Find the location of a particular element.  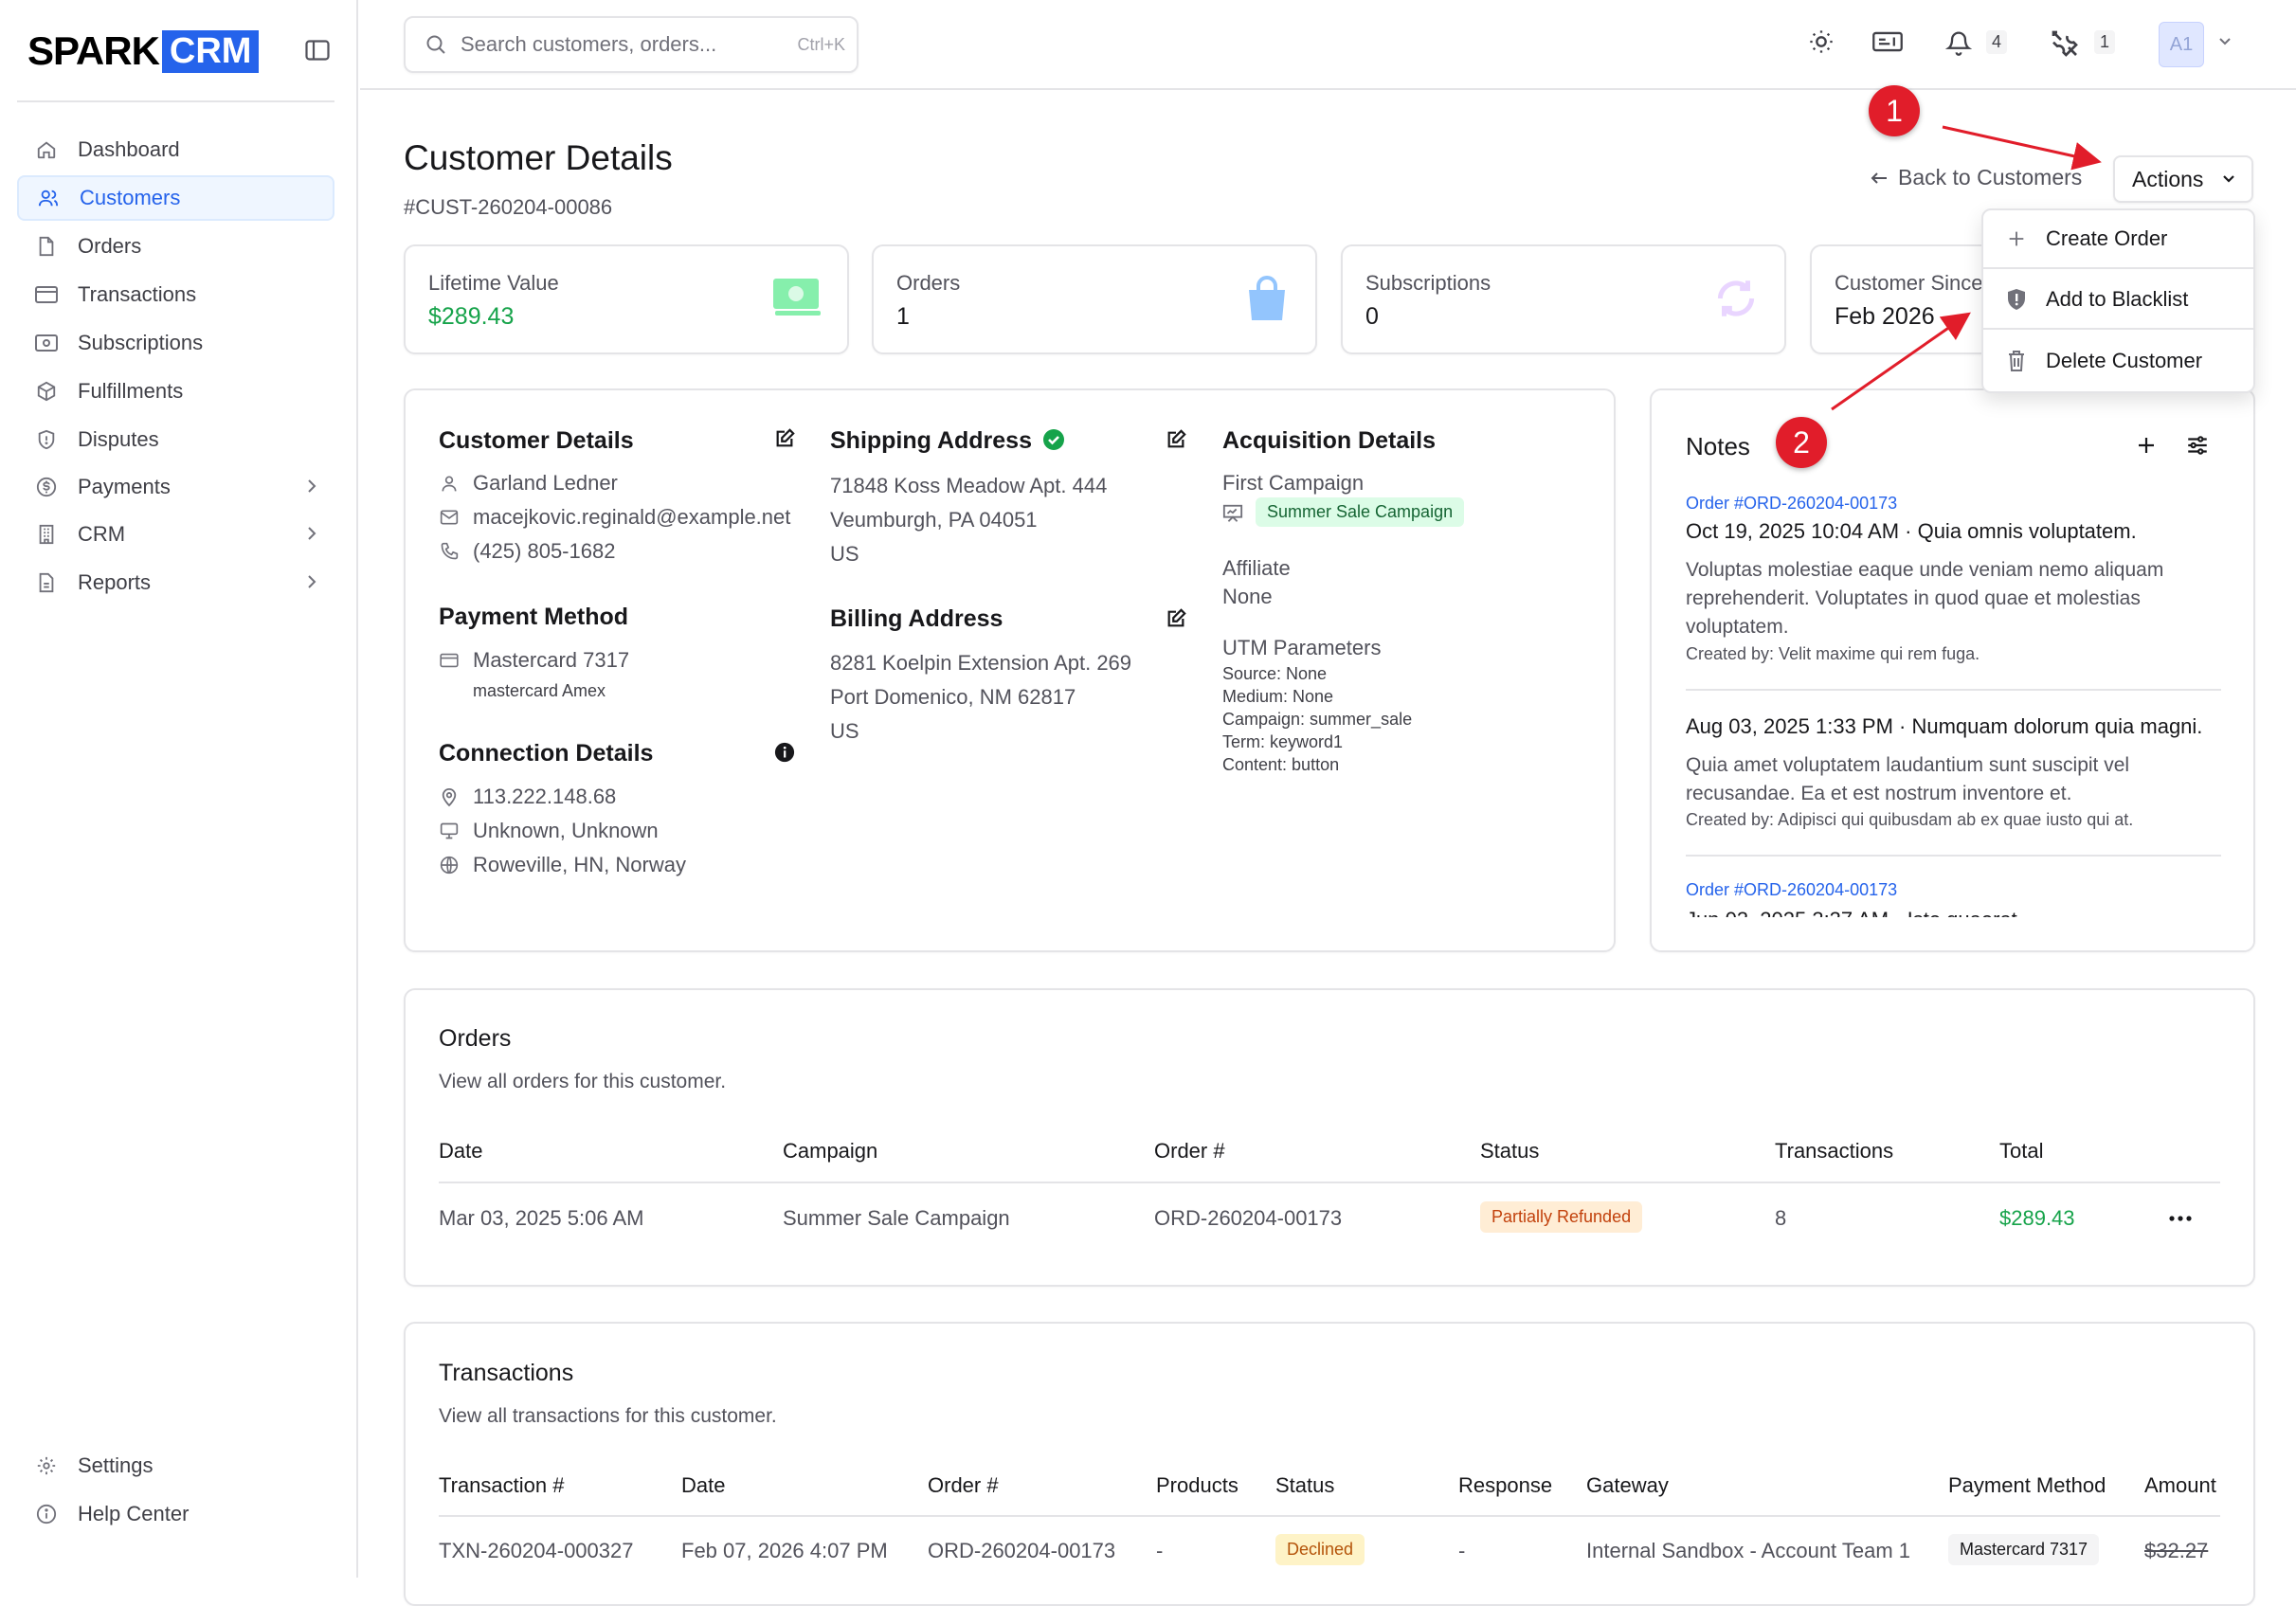

annotation-marker-2: 2 is located at coordinates (1801, 442).